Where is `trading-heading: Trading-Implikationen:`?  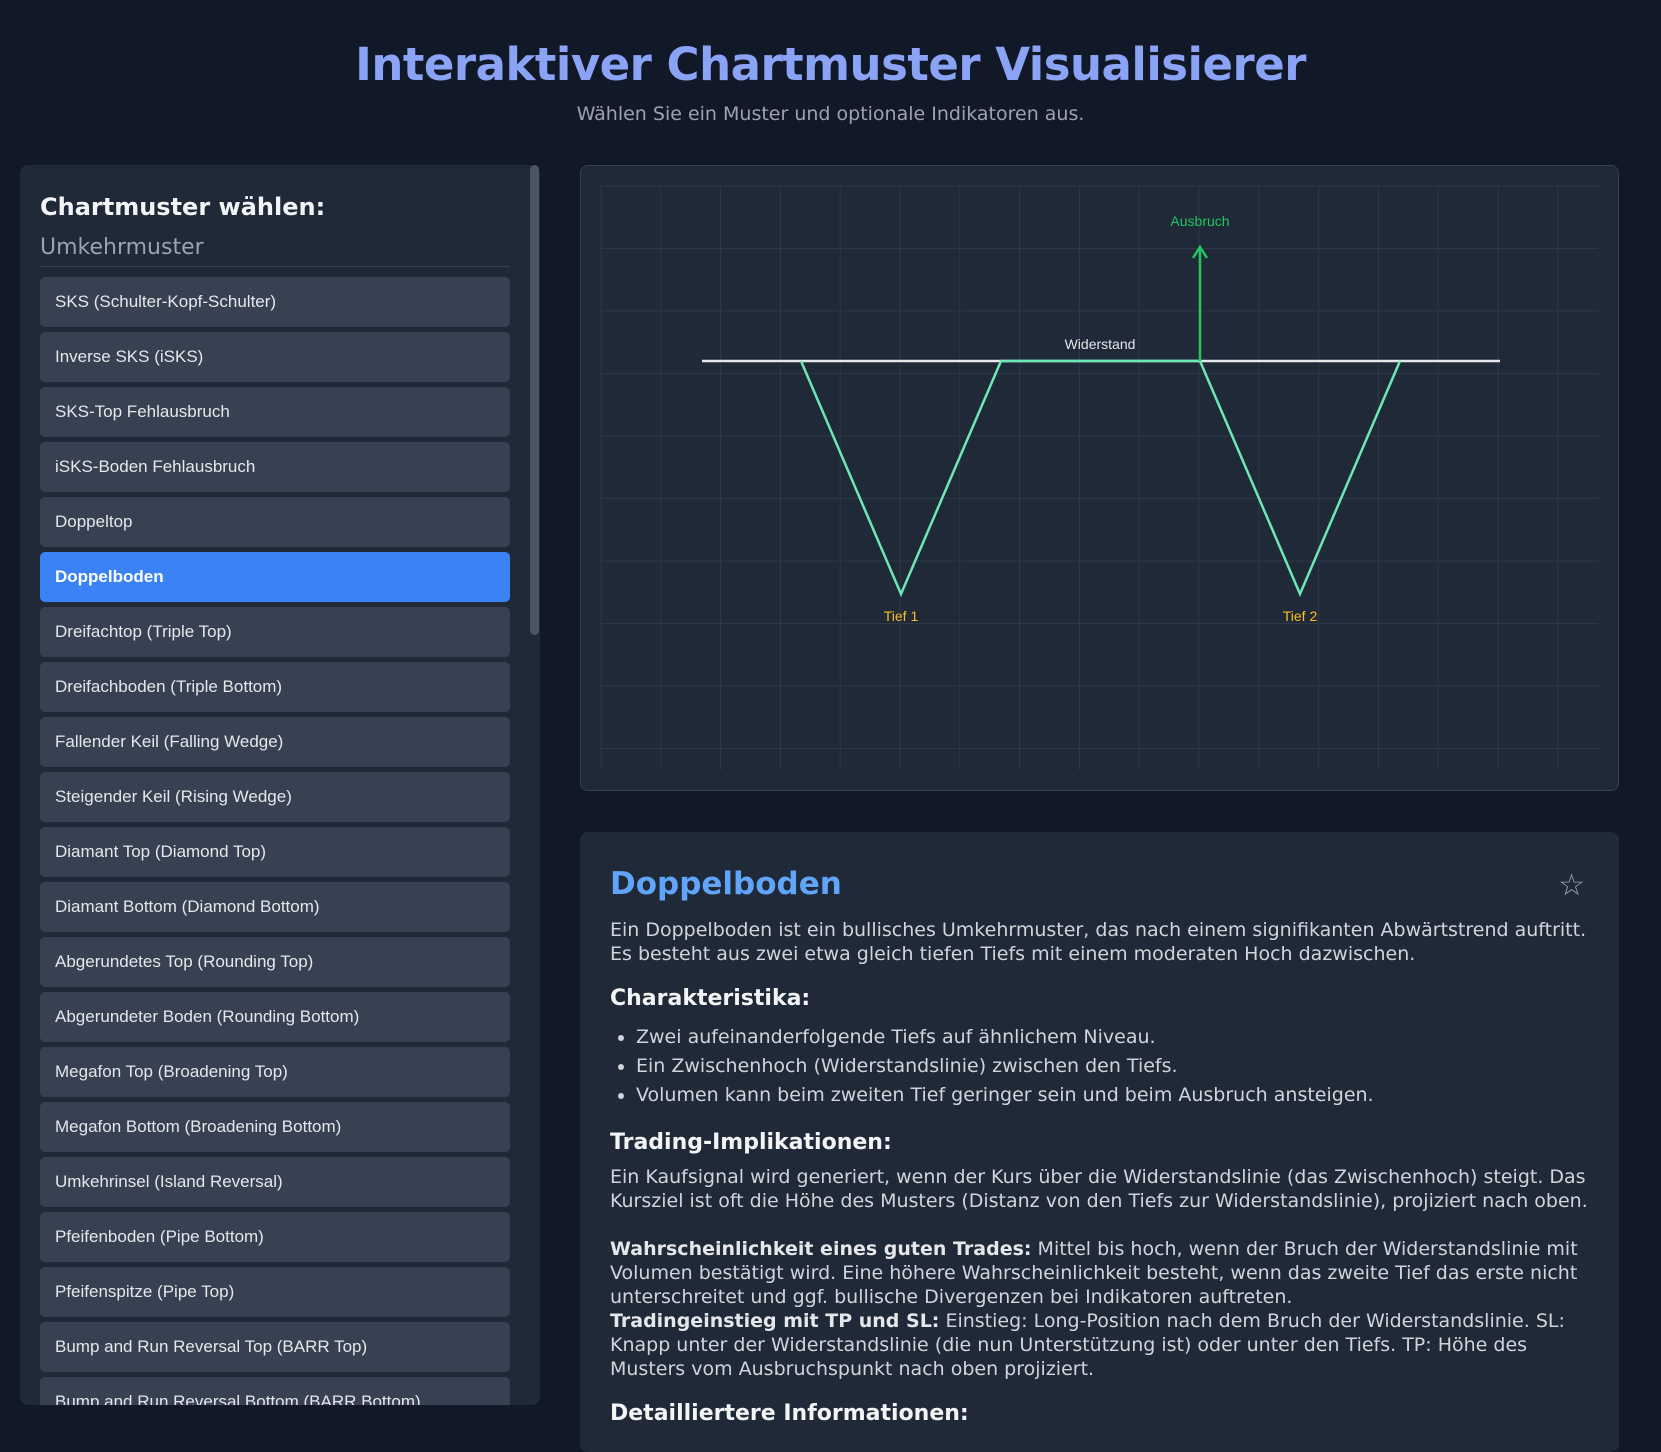 trading-heading: Trading-Implikationen: is located at coordinates (751, 1142).